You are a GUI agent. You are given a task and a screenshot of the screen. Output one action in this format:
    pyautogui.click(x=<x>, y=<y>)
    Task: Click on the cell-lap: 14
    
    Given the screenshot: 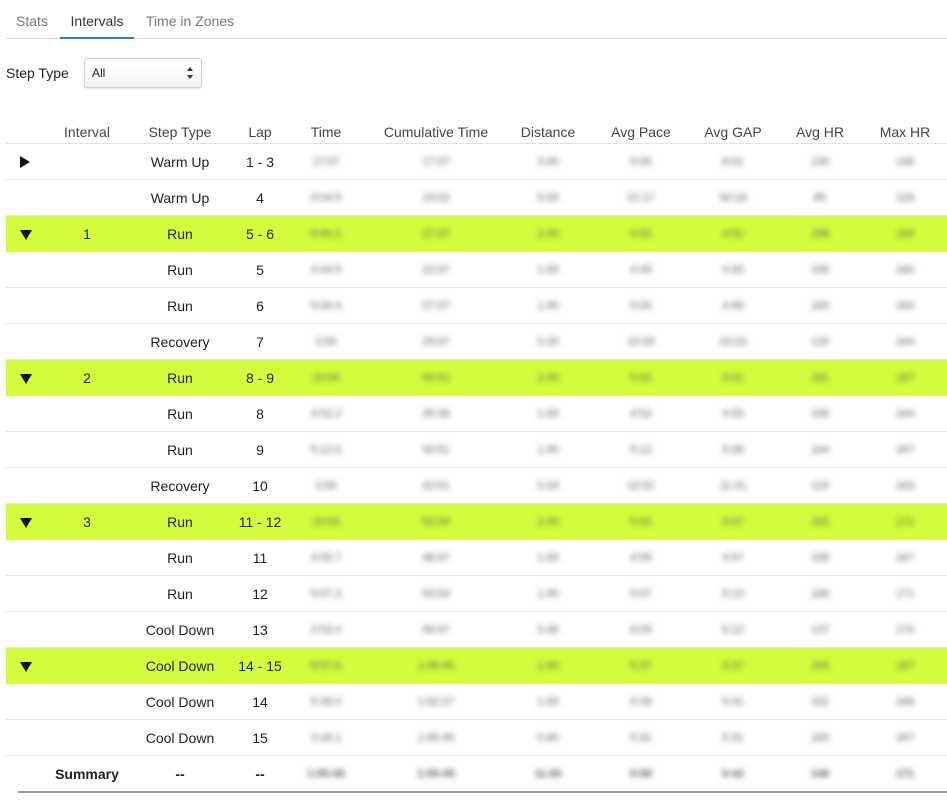 What is the action you would take?
    pyautogui.click(x=260, y=702)
    